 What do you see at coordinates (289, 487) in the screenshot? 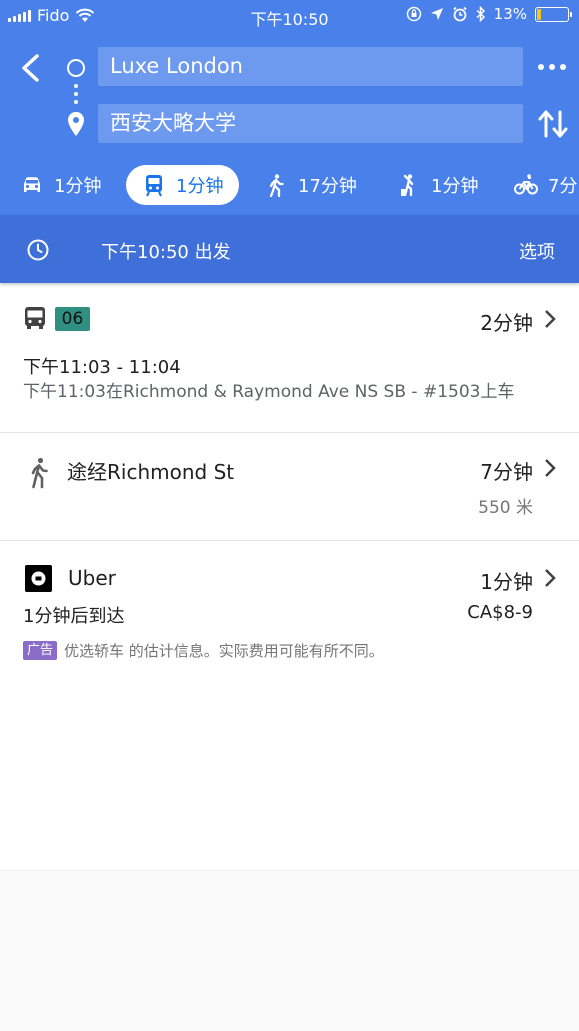
I see `walk-step-card: 途经Richmond St 7分钟 550 米` at bounding box center [289, 487].